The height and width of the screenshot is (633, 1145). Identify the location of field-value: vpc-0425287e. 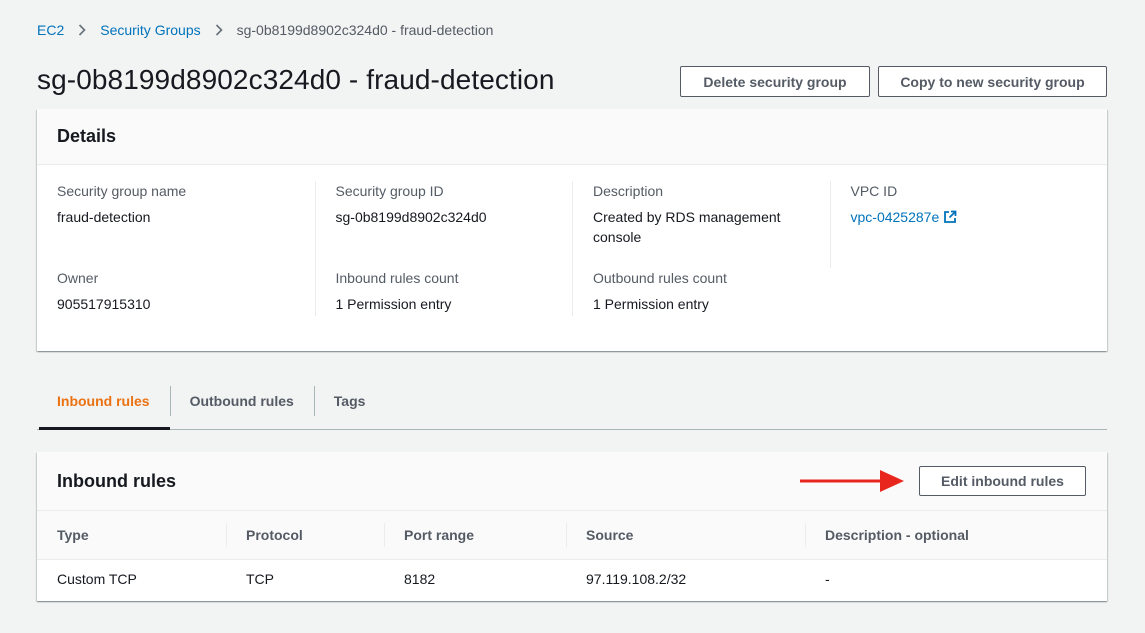
(959, 218).